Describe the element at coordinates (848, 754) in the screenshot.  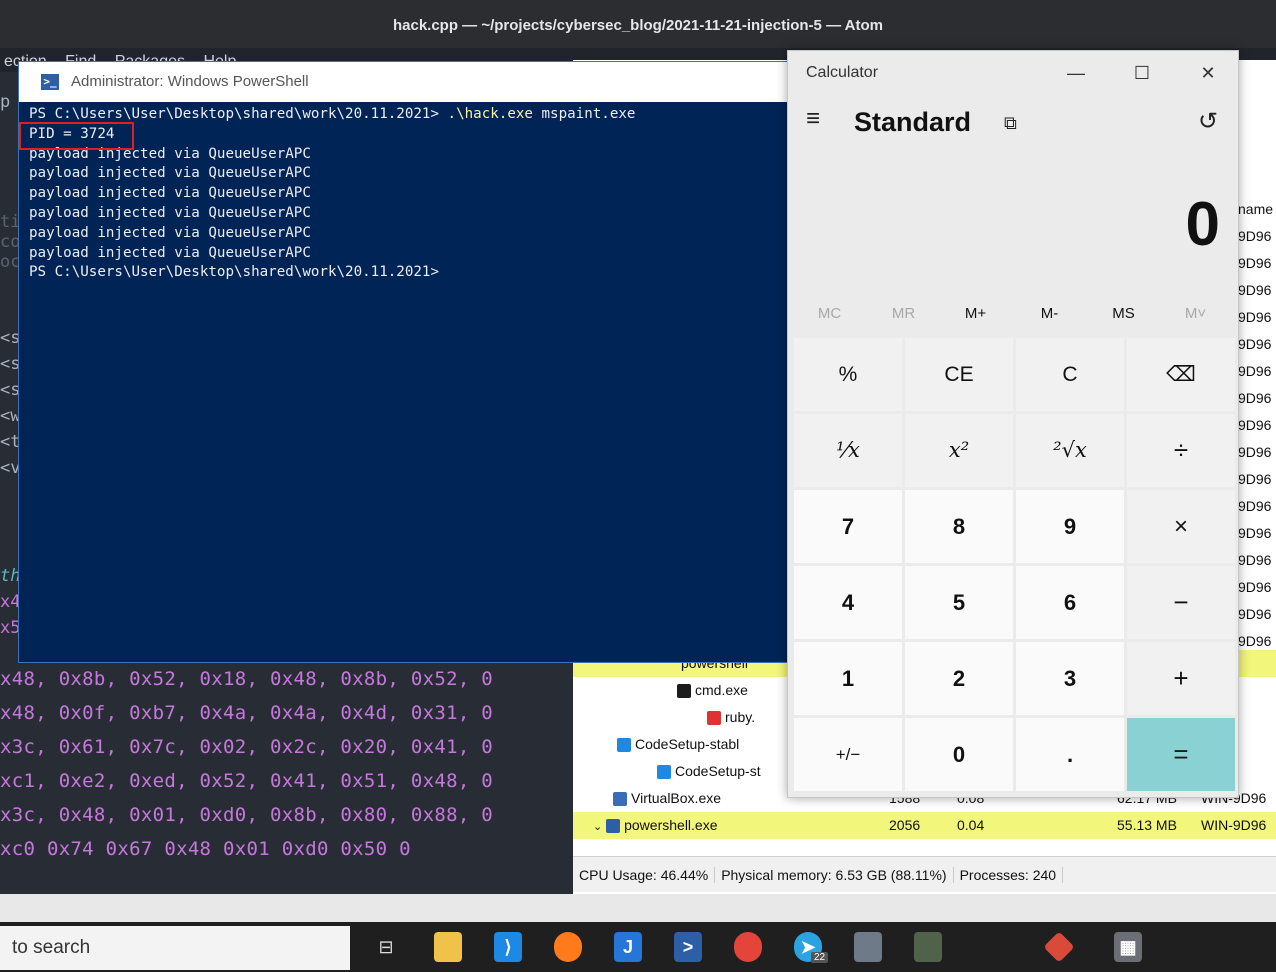
I see `negate-button: +/−` at that location.